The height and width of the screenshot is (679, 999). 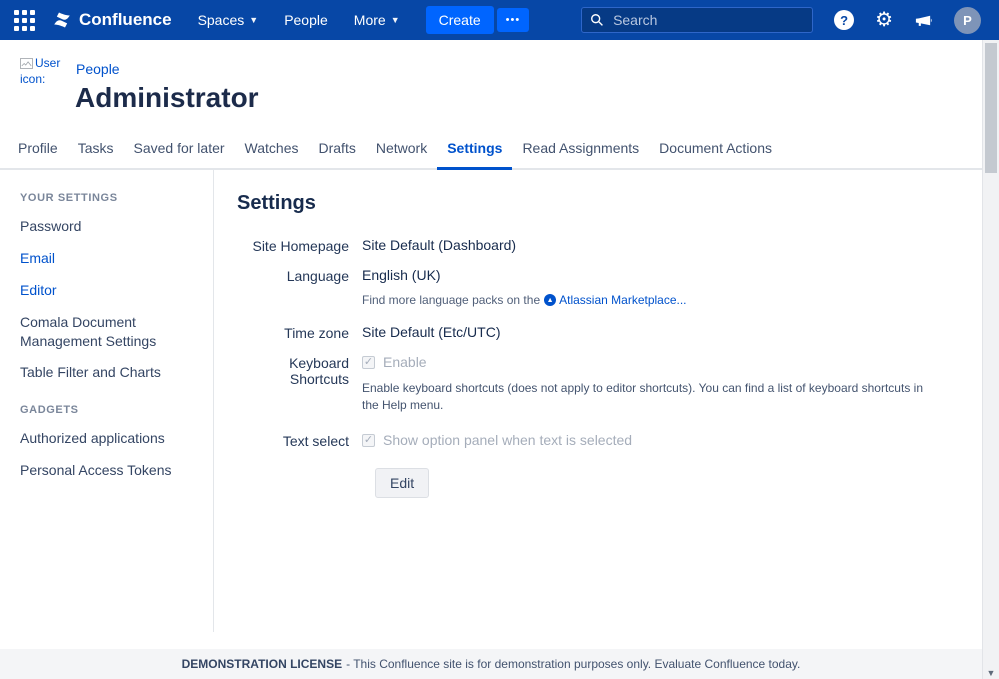 What do you see at coordinates (580, 148) in the screenshot?
I see `tab-read-assignments: Read Assignments` at bounding box center [580, 148].